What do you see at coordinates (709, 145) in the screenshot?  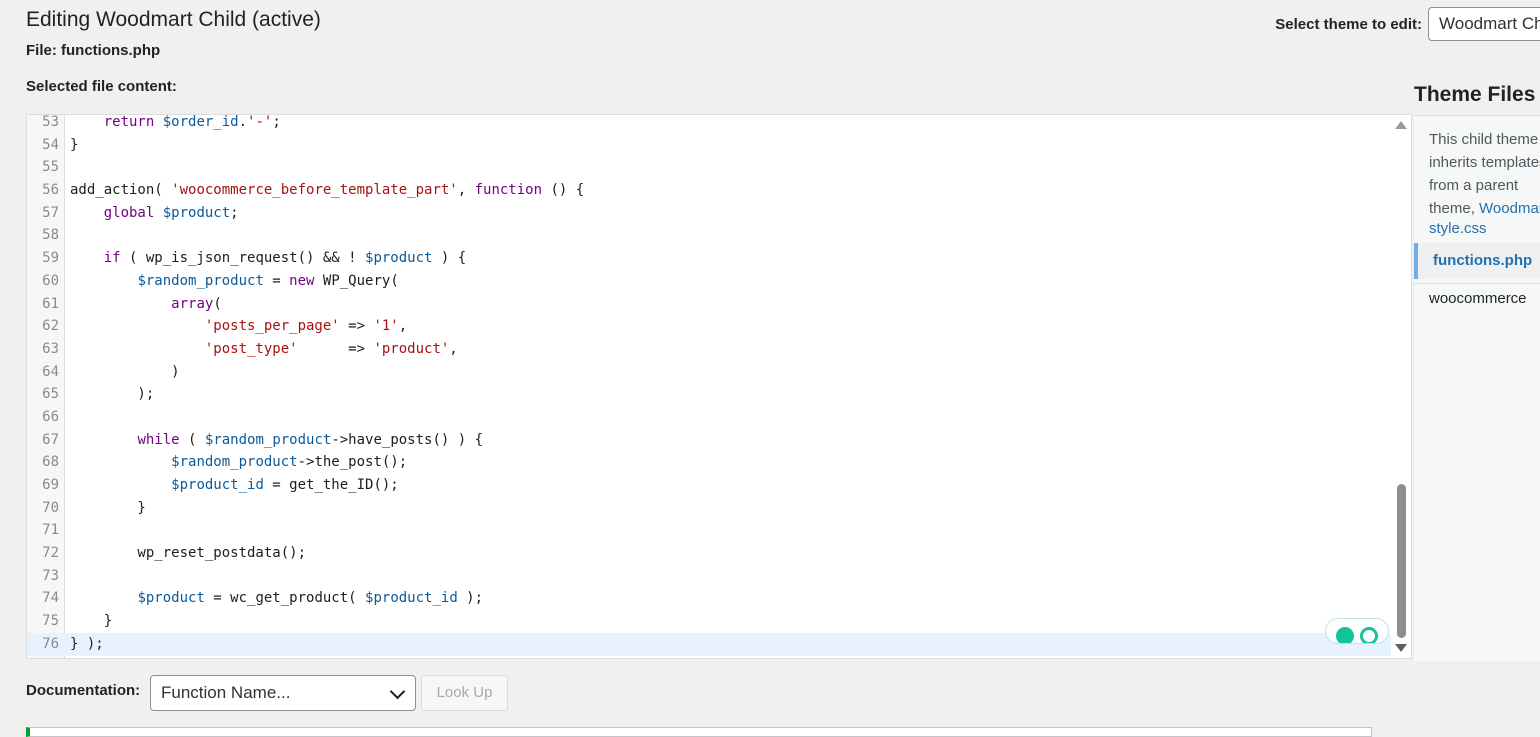 I see `code-line: 54}` at bounding box center [709, 145].